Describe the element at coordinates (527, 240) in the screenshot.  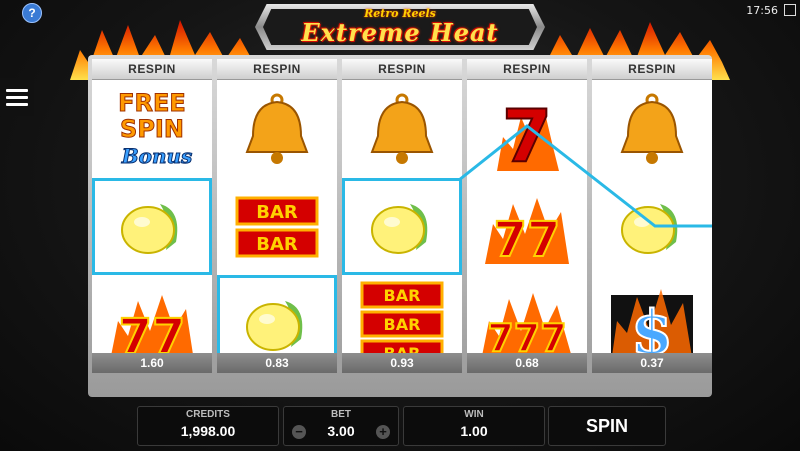
I see `seven-text: 77` at that location.